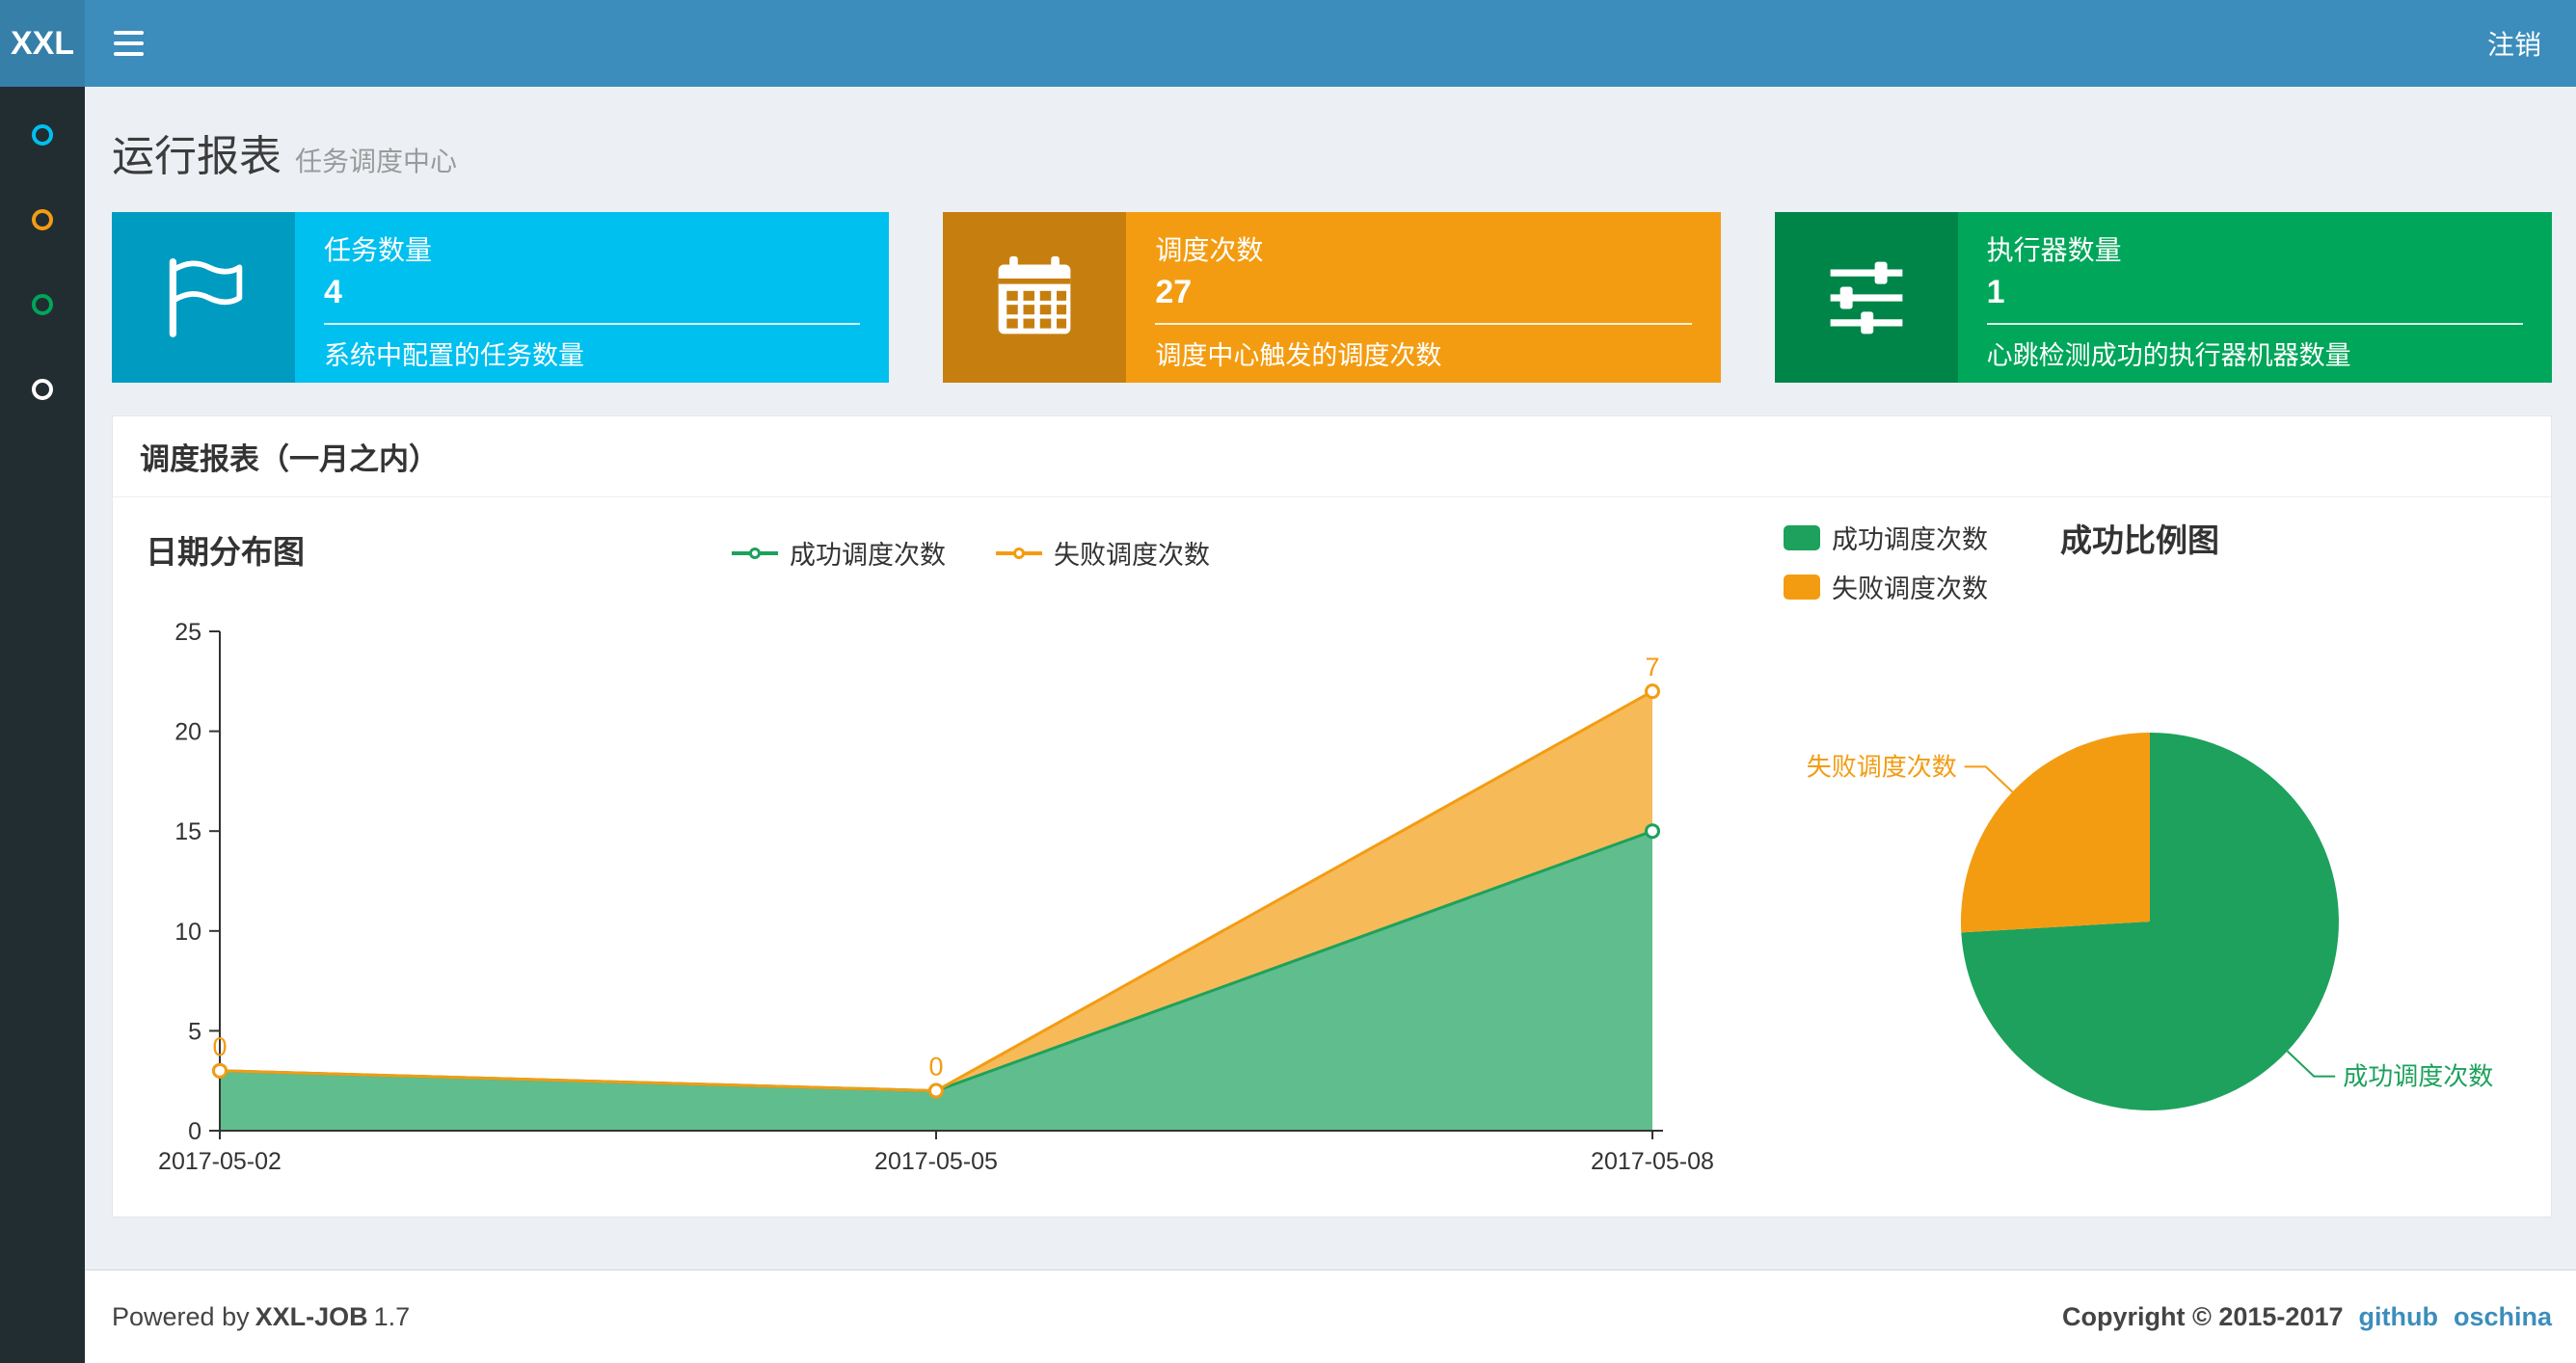 The height and width of the screenshot is (1363, 2576). What do you see at coordinates (971, 553) in the screenshot?
I see `line-chart-legend: 成功调度次数 失败调度次数` at bounding box center [971, 553].